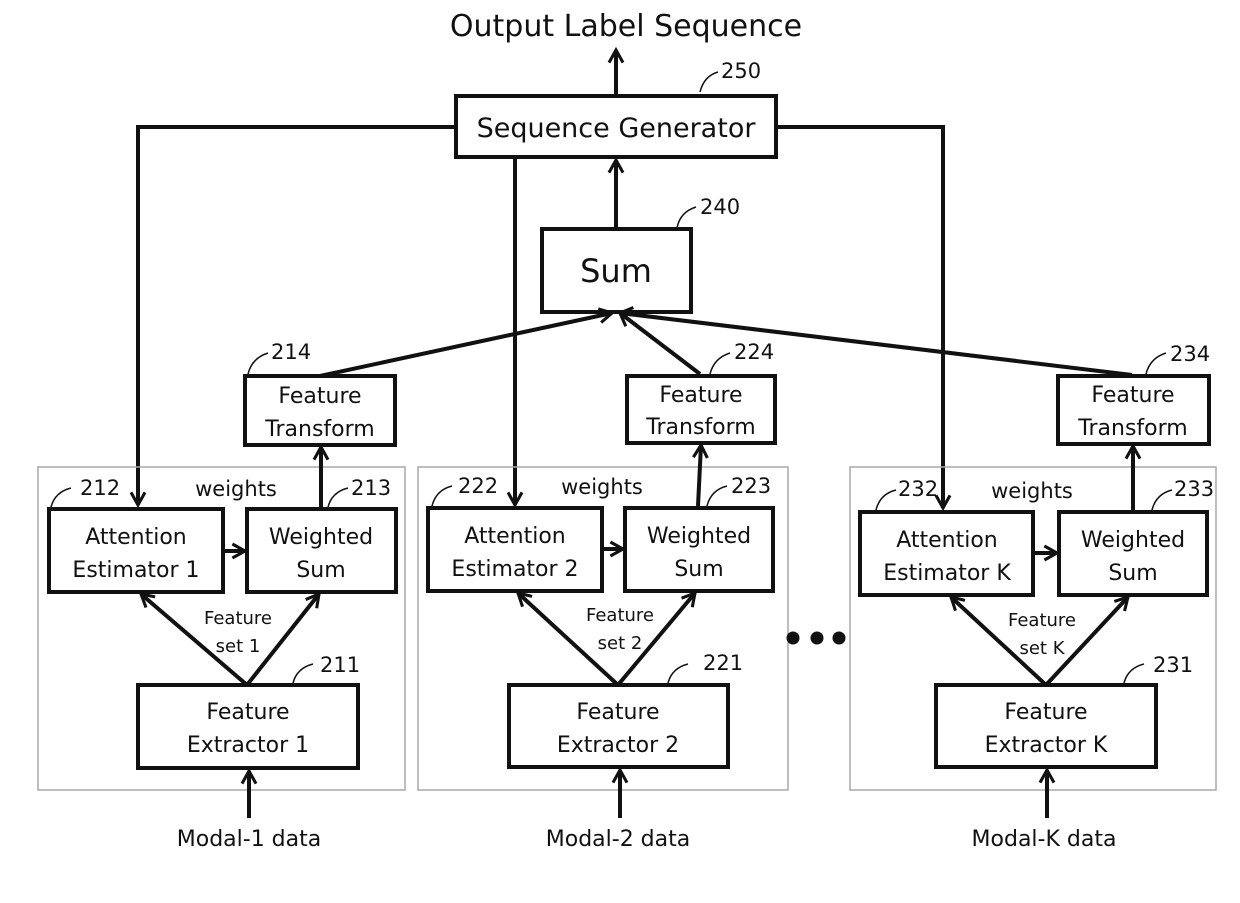 The width and height of the screenshot is (1240, 903). I want to click on feature-transform-2-line2: Transform, so click(700, 427).